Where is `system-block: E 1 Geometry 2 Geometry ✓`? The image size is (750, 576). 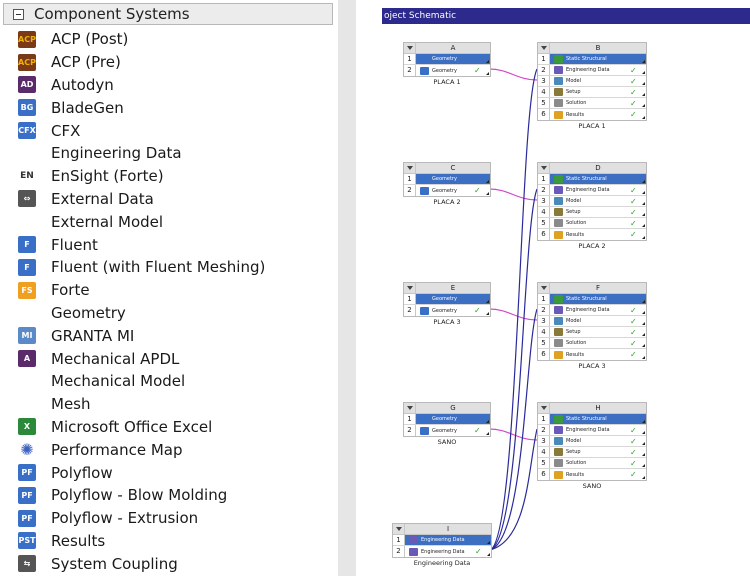
system-block: E 1 Geometry 2 Geometry ✓ is located at coordinates (447, 299).